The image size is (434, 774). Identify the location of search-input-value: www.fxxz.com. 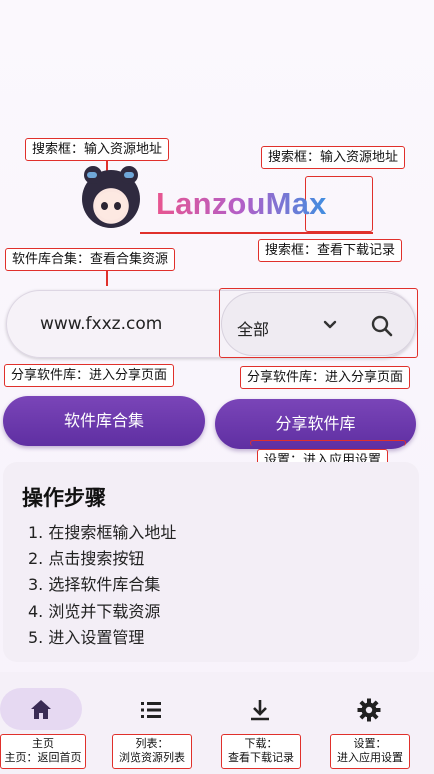
(101, 324).